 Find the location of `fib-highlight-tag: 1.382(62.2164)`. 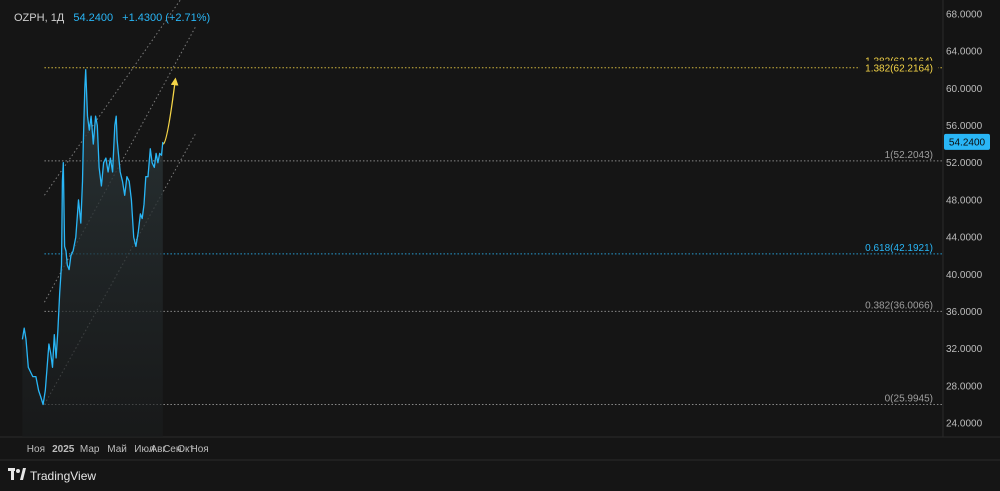

fib-highlight-tag: 1.382(62.2164) is located at coordinates (899, 69).